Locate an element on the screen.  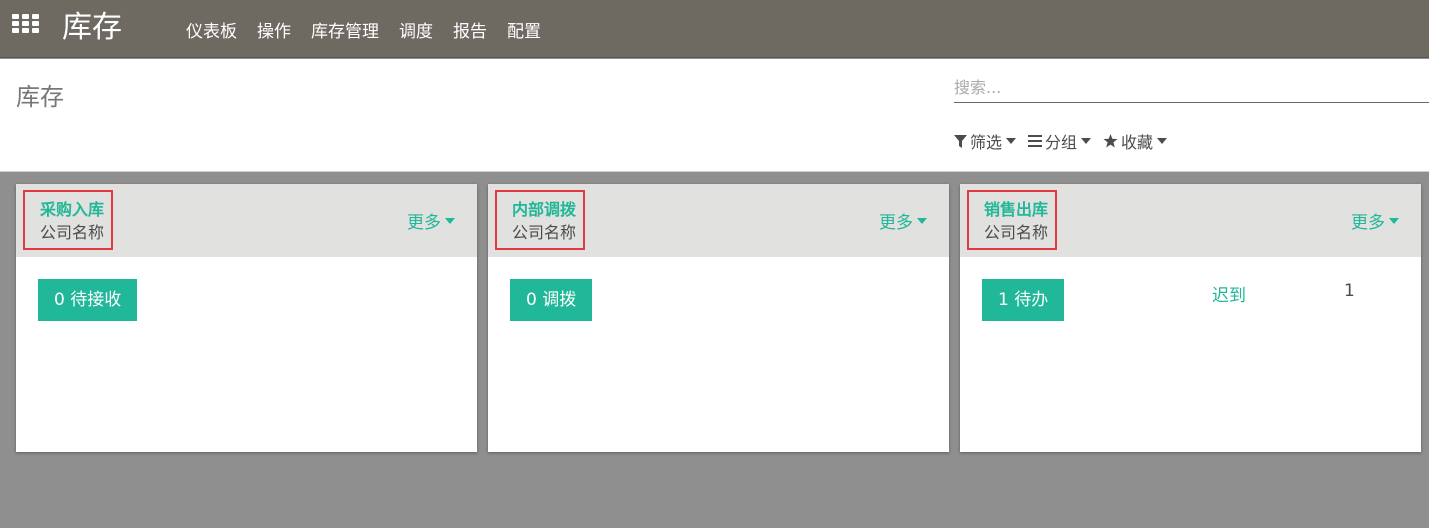
favorites-button: 收藏 is located at coordinates (1135, 141).